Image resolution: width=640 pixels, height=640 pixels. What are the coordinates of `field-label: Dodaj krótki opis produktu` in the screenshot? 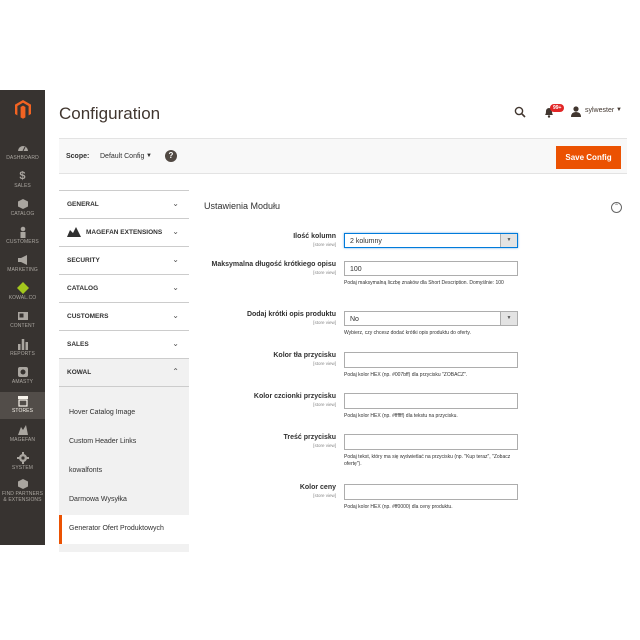 It's located at (291, 314).